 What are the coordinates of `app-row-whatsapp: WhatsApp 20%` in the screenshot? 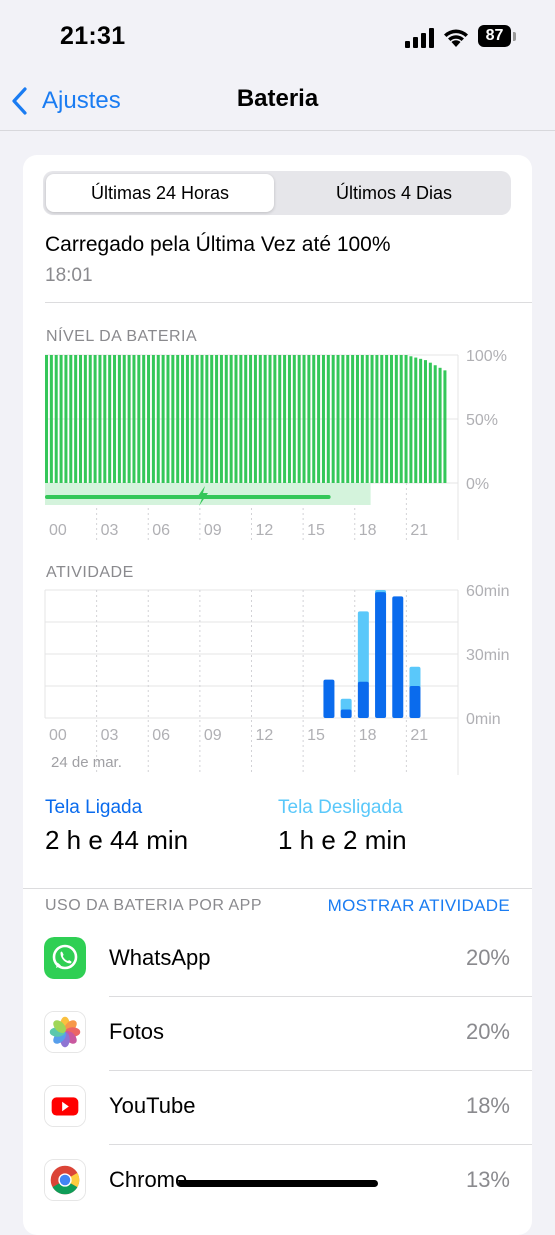 It's located at (277, 960).